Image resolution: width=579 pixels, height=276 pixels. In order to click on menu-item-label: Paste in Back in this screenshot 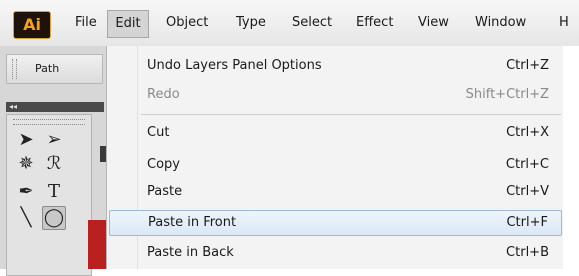, I will do `click(190, 252)`.